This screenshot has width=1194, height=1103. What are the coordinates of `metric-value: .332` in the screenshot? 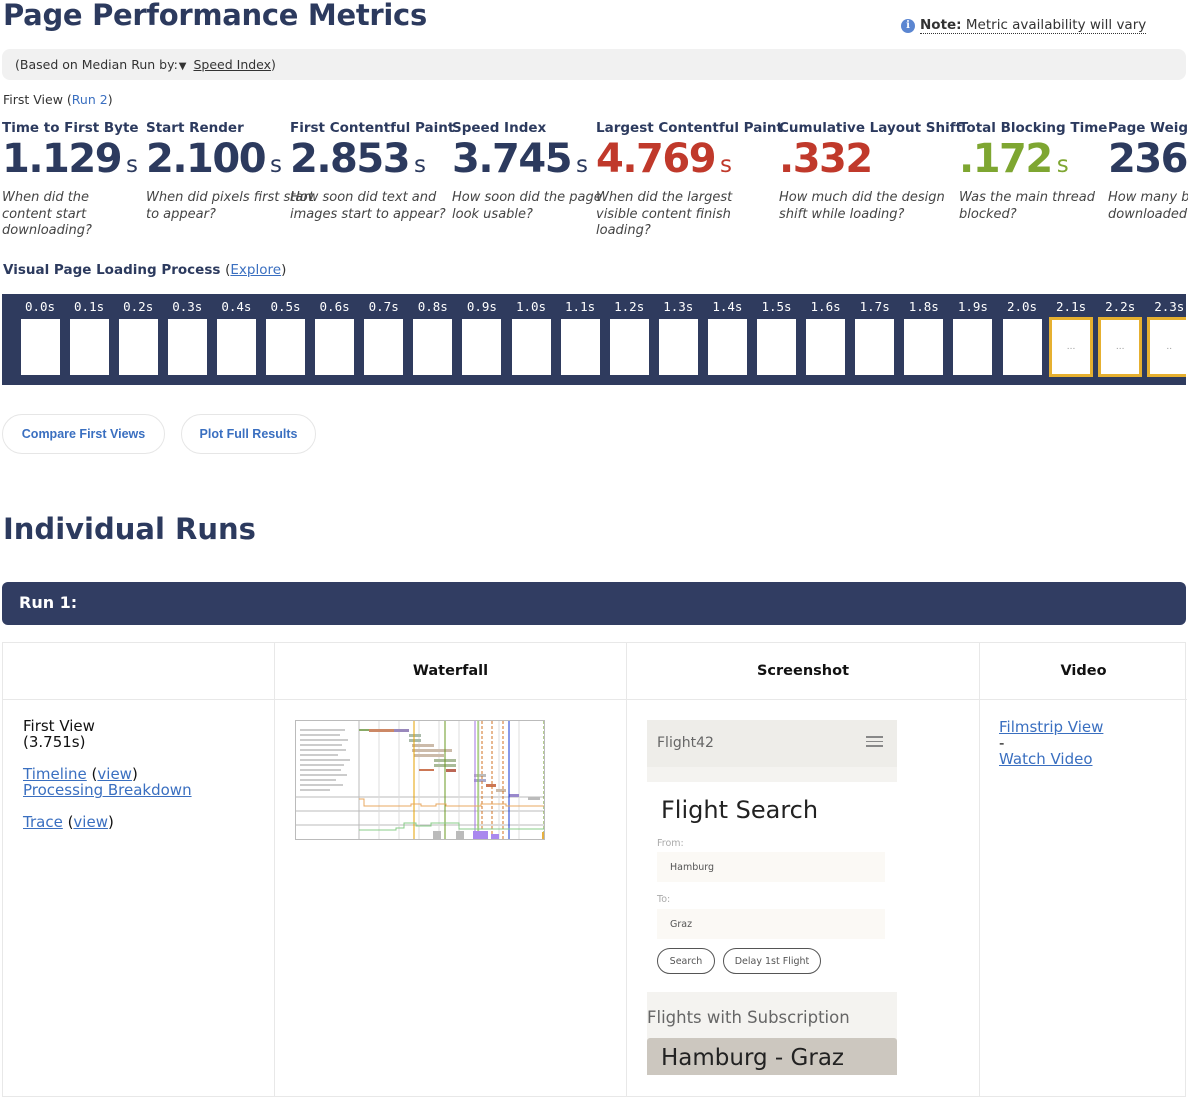 It's located at (826, 159).